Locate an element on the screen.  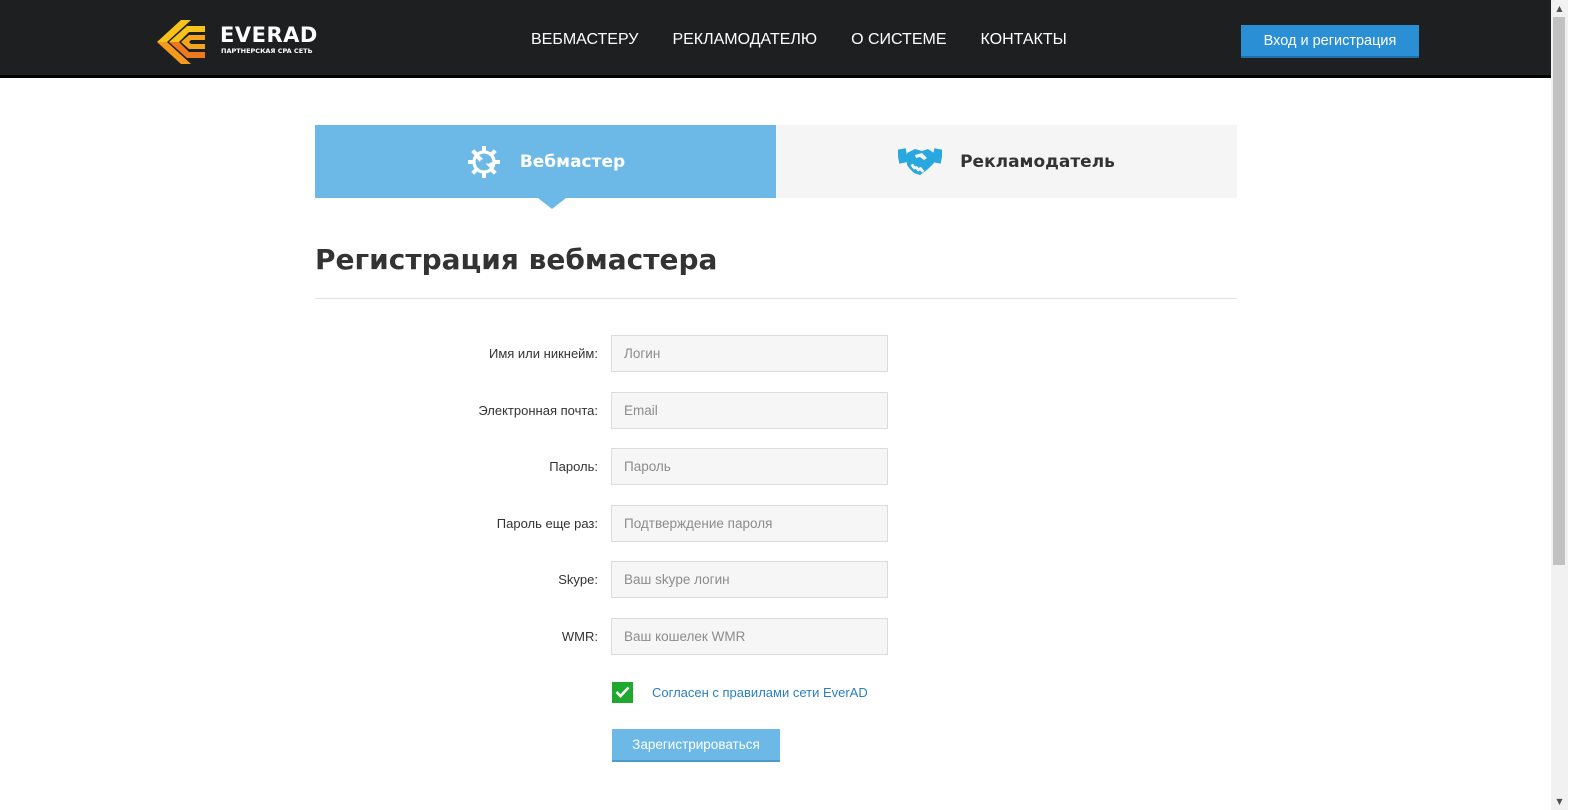
nickname-input is located at coordinates (749, 353).